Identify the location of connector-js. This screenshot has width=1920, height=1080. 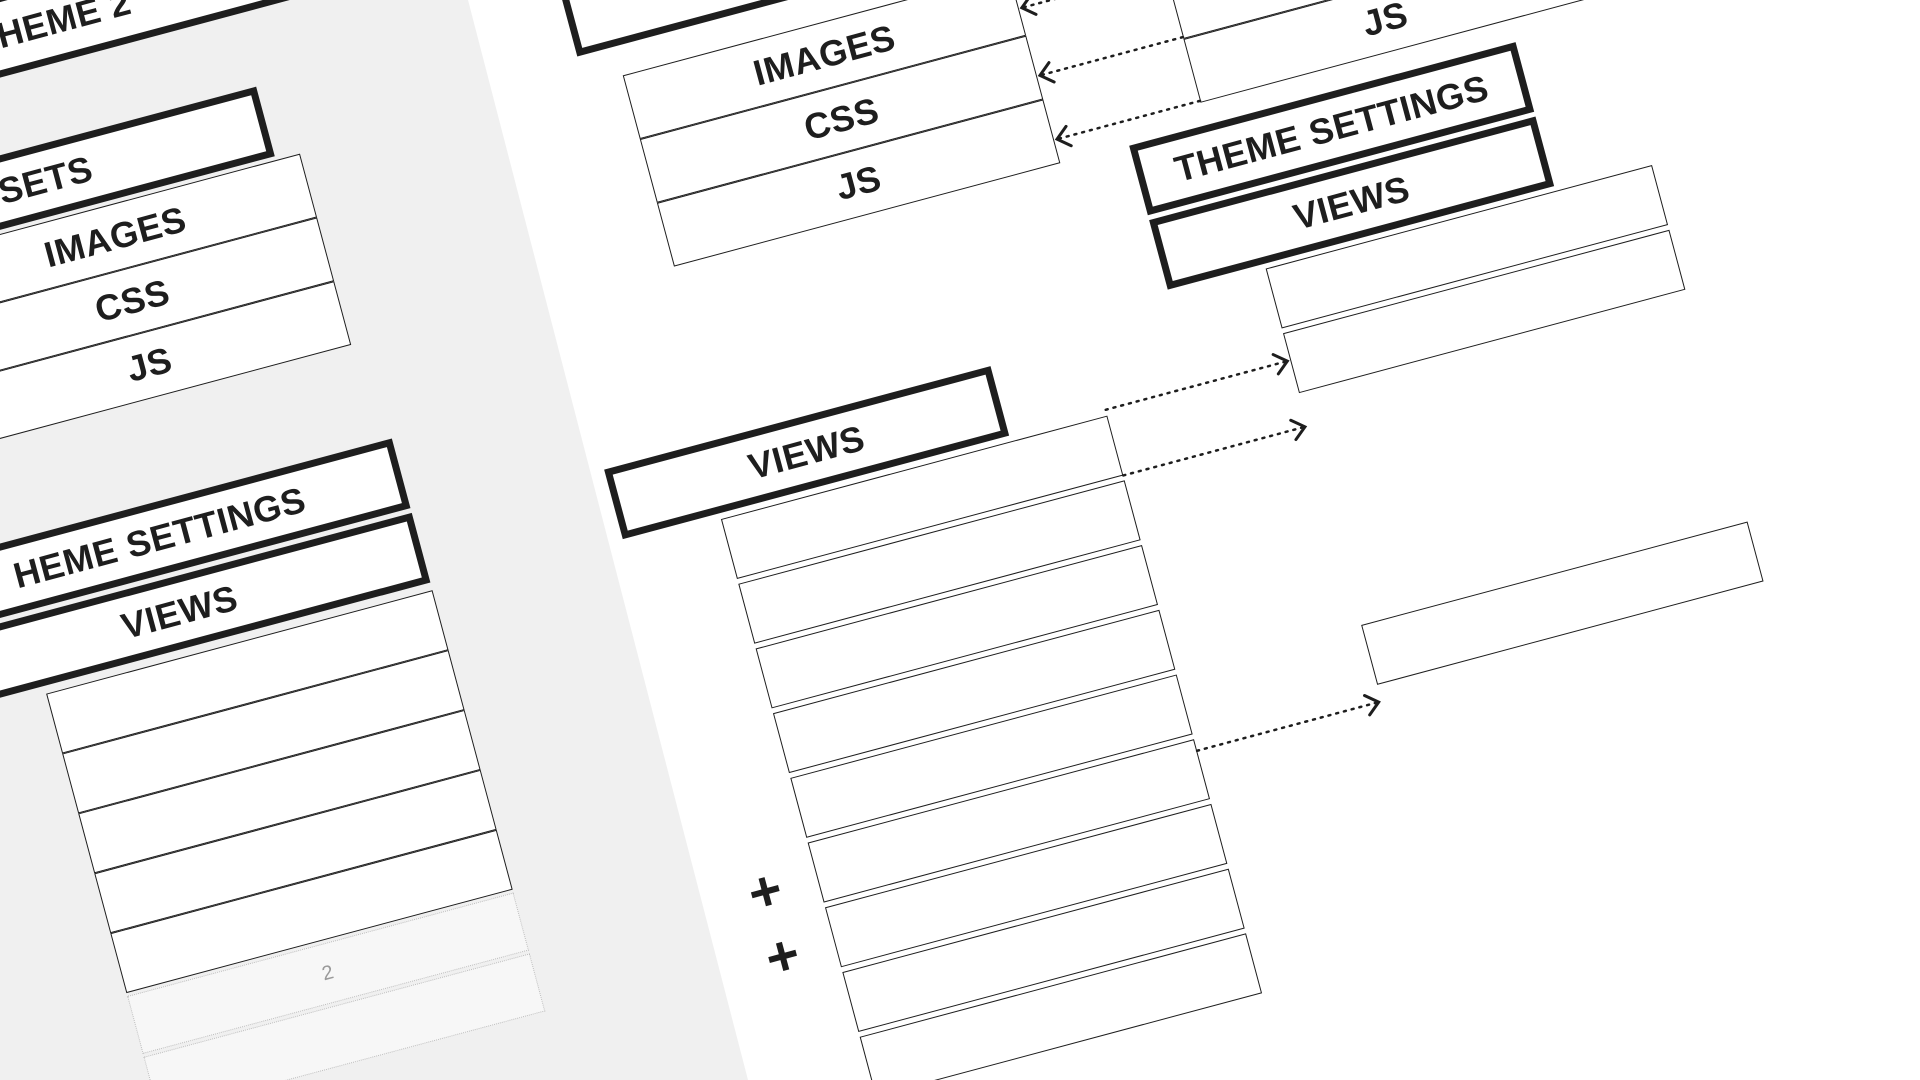
(1128, 120).